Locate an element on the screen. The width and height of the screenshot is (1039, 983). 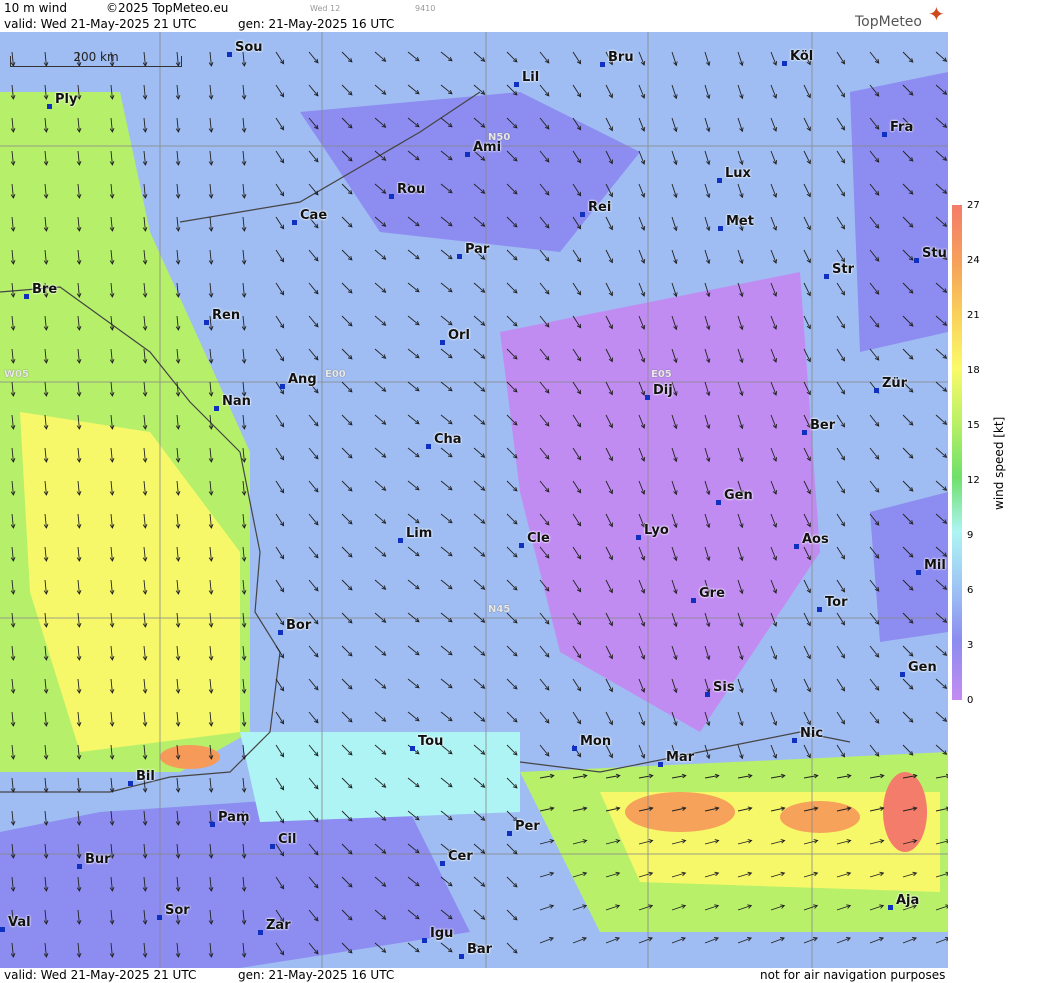
legend-tick: 21 is located at coordinates (973, 315).